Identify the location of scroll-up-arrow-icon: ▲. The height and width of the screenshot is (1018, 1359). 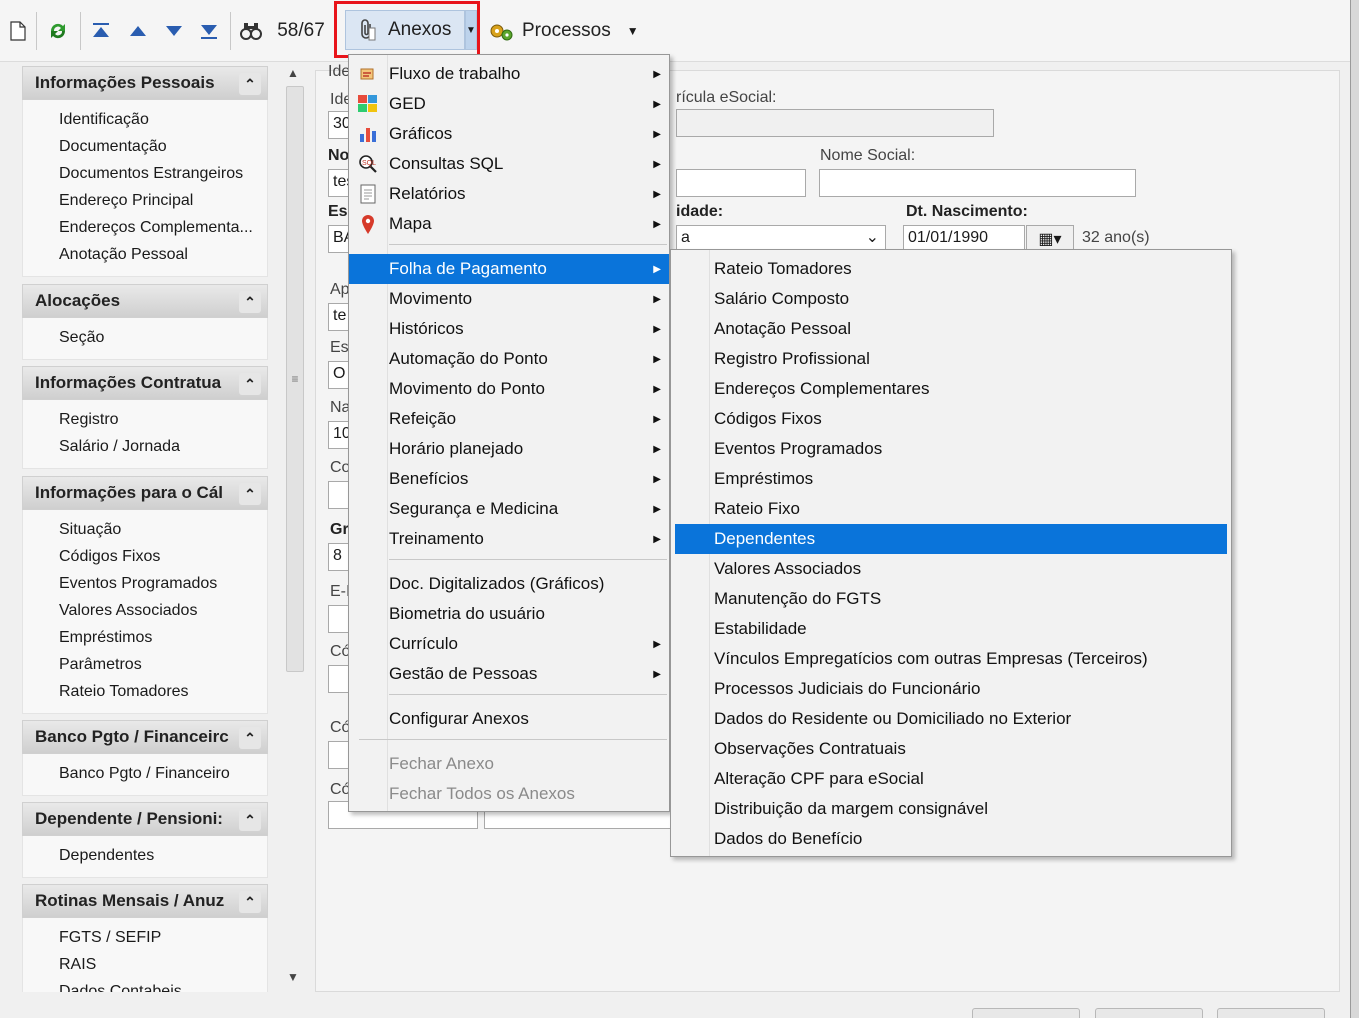
(293, 73).